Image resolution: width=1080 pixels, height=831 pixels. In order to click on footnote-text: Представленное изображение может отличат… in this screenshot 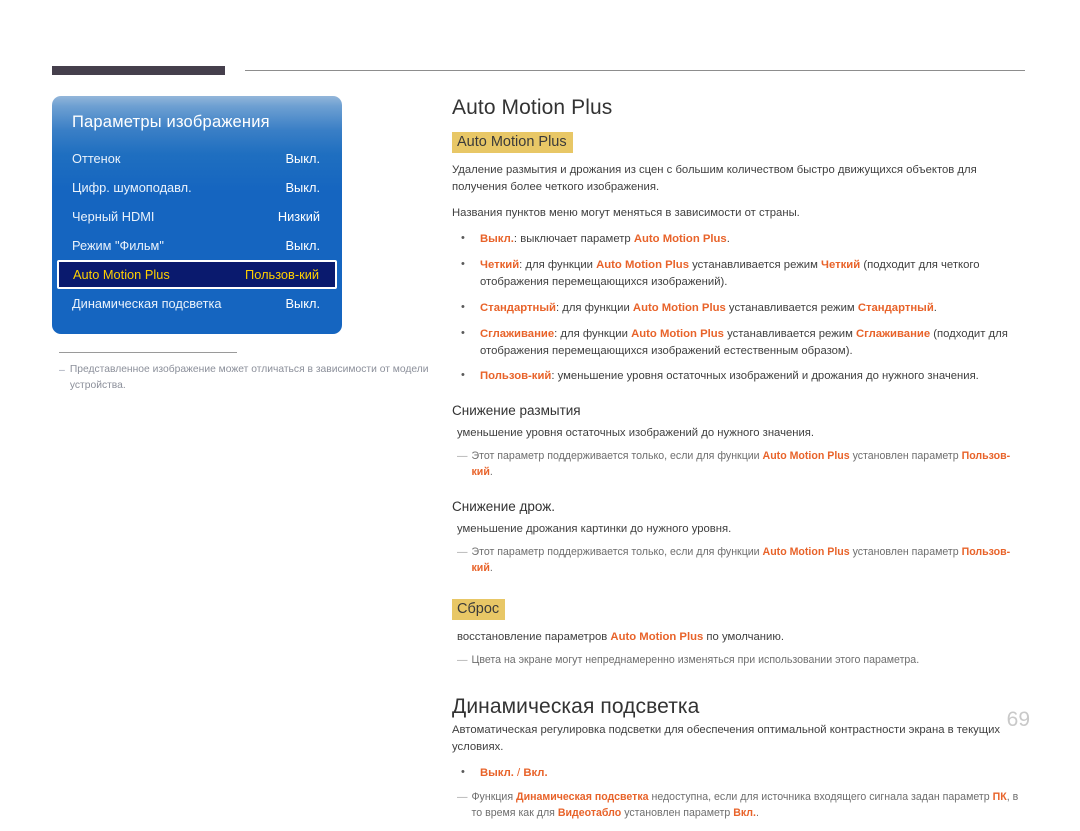, I will do `click(249, 377)`.